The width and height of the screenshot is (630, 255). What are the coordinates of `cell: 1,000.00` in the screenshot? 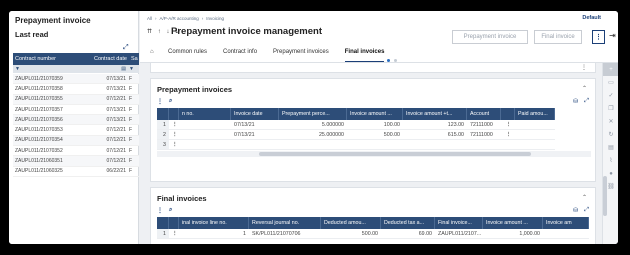 It's located at (513, 233).